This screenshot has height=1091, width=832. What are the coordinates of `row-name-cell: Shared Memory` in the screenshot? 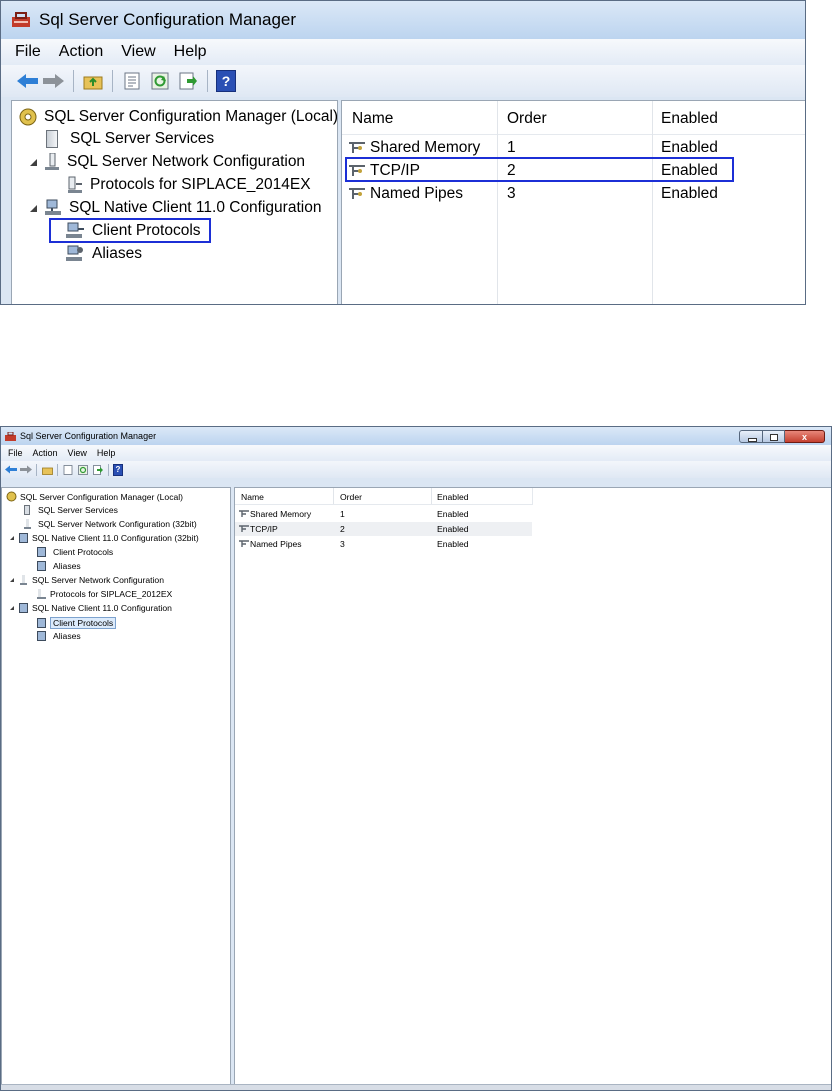 It's located at (414, 148).